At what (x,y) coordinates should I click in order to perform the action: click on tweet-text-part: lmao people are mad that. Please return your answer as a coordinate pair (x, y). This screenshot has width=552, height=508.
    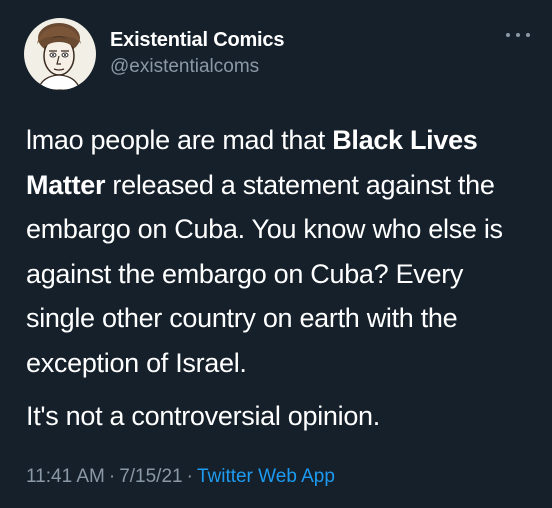
    Looking at the image, I should click on (179, 140).